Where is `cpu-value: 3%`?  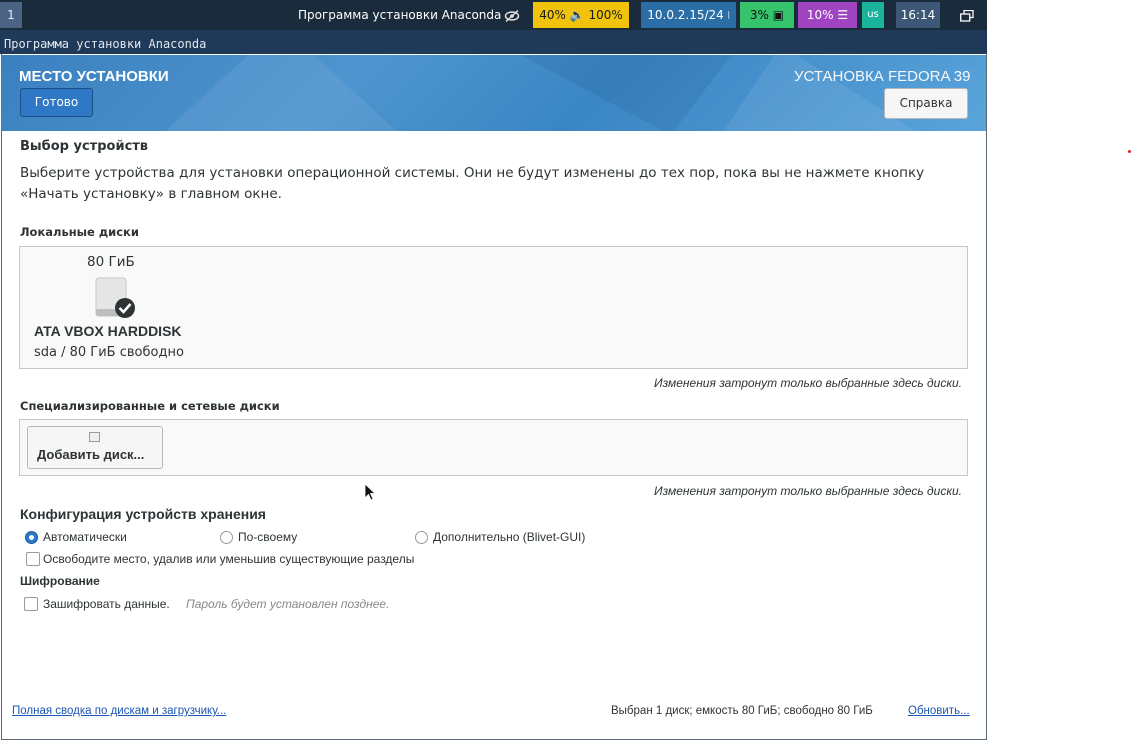
cpu-value: 3% is located at coordinates (759, 15).